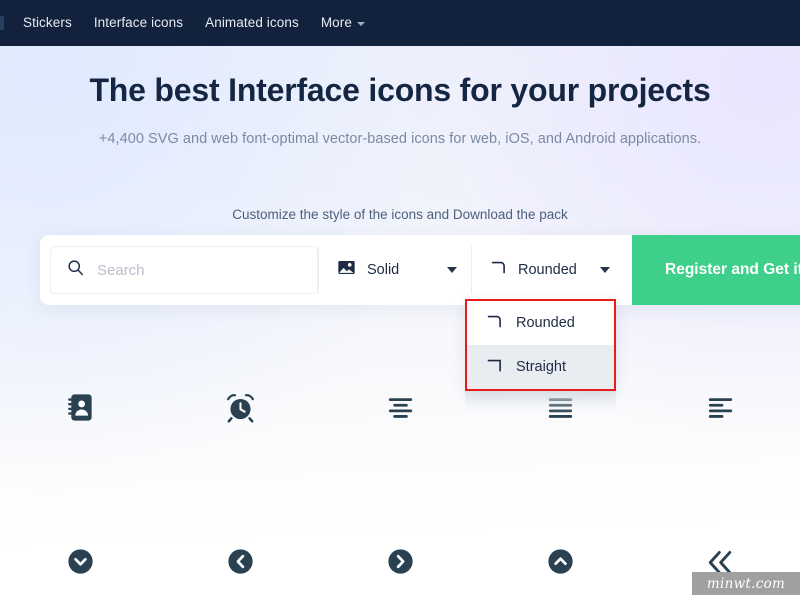 This screenshot has height=595, width=800. Describe the element at coordinates (121, 270) in the screenshot. I see `search-input: Search` at that location.